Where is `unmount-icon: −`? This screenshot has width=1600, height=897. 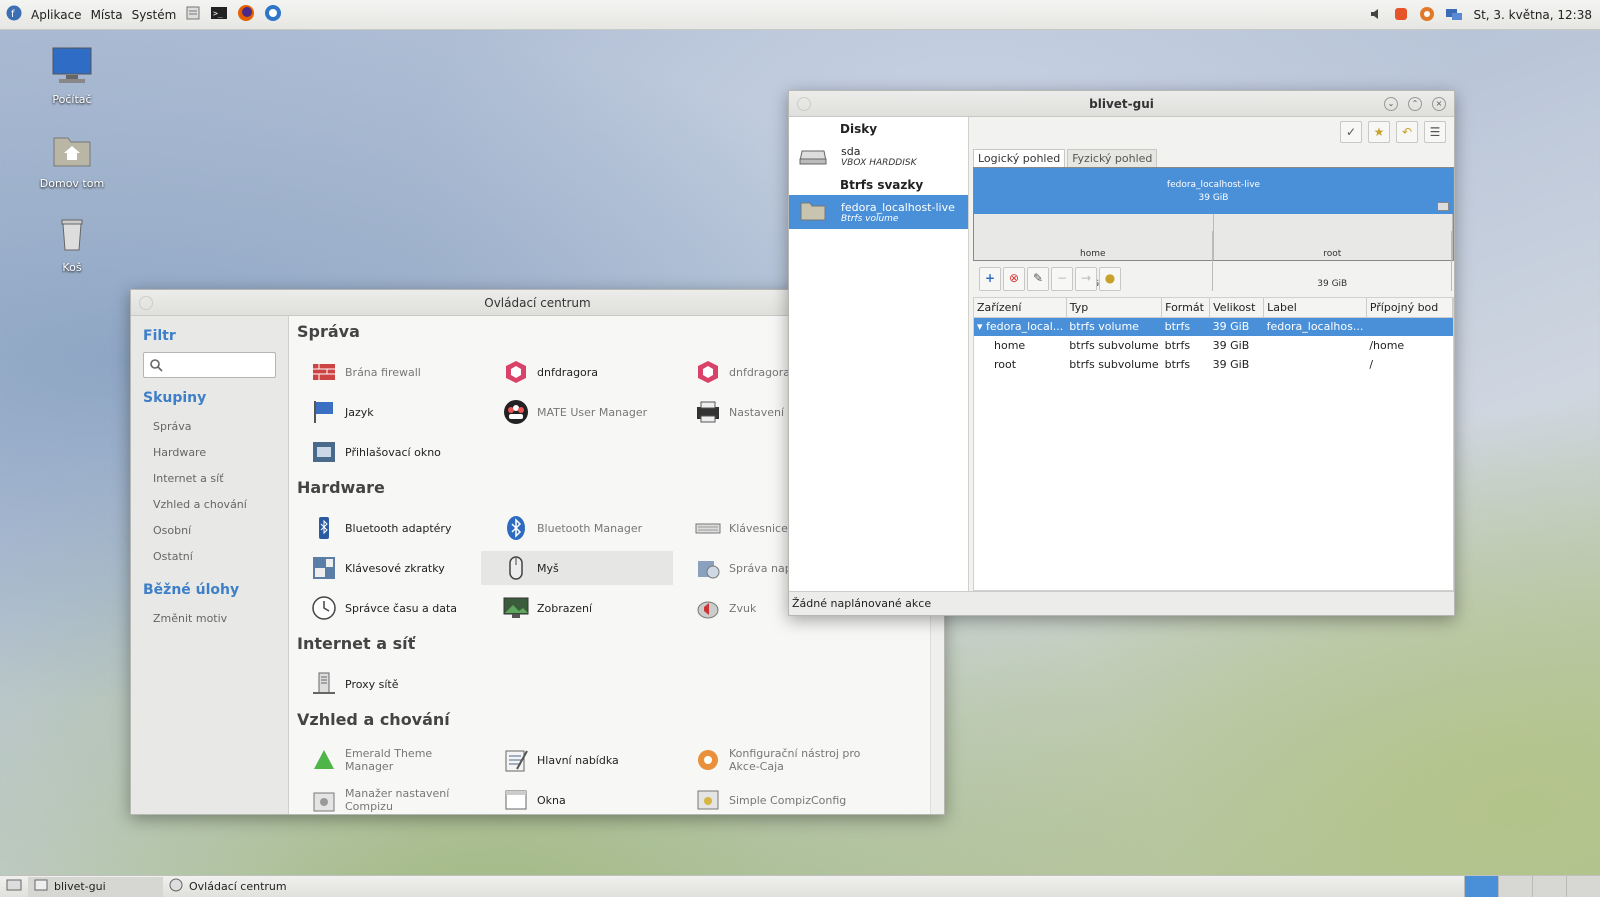
unmount-icon: − is located at coordinates (1062, 279).